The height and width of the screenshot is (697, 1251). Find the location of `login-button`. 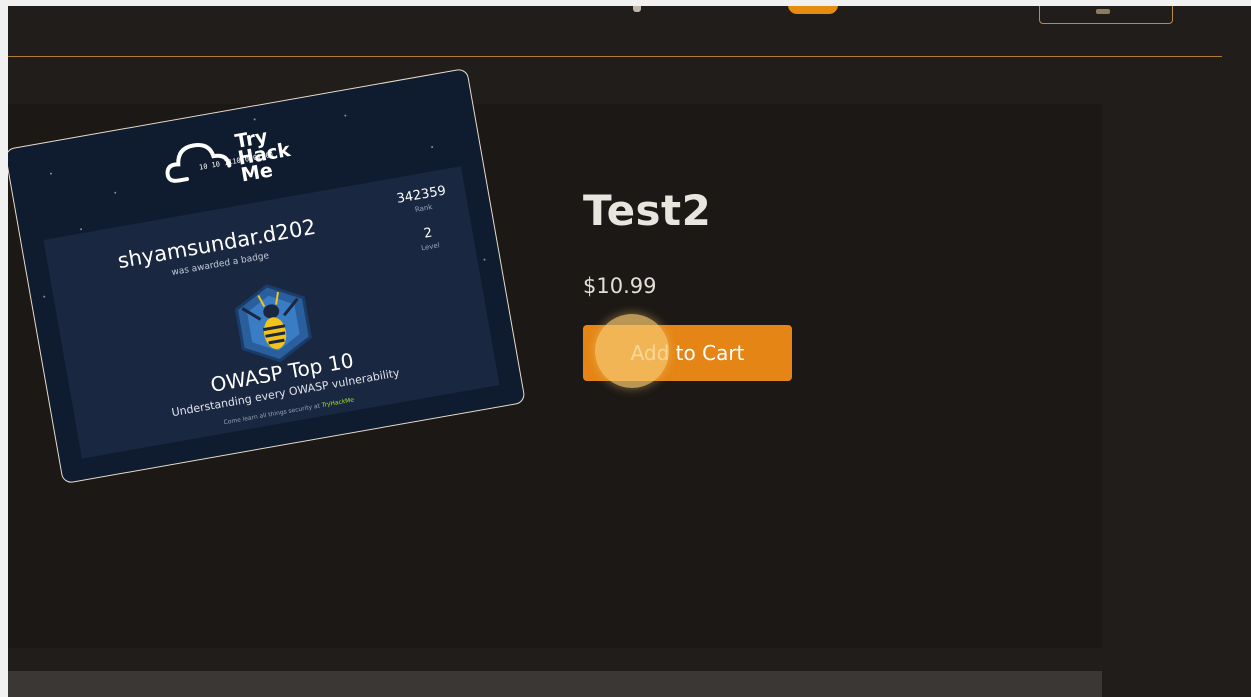

login-button is located at coordinates (1106, 15).